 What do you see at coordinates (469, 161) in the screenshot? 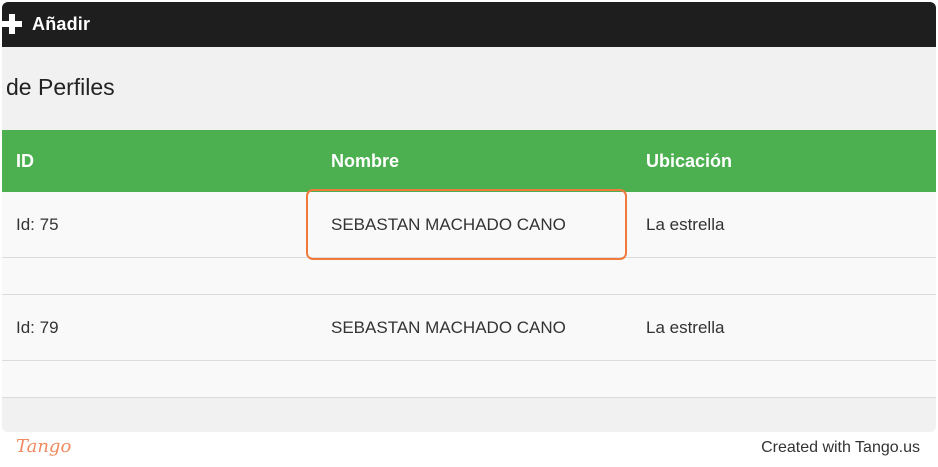
I see `table-header-row: ID Nombre Ubicación` at bounding box center [469, 161].